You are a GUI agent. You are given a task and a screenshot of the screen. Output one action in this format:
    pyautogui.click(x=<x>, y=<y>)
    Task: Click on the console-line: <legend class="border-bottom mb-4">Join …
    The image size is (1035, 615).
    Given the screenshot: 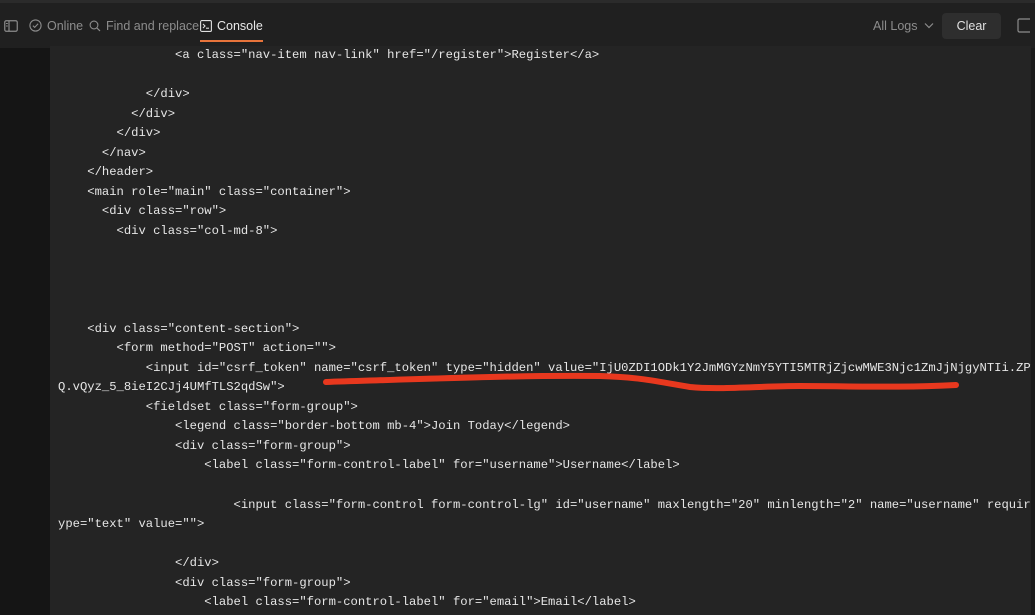 What is the action you would take?
    pyautogui.click(x=314, y=426)
    